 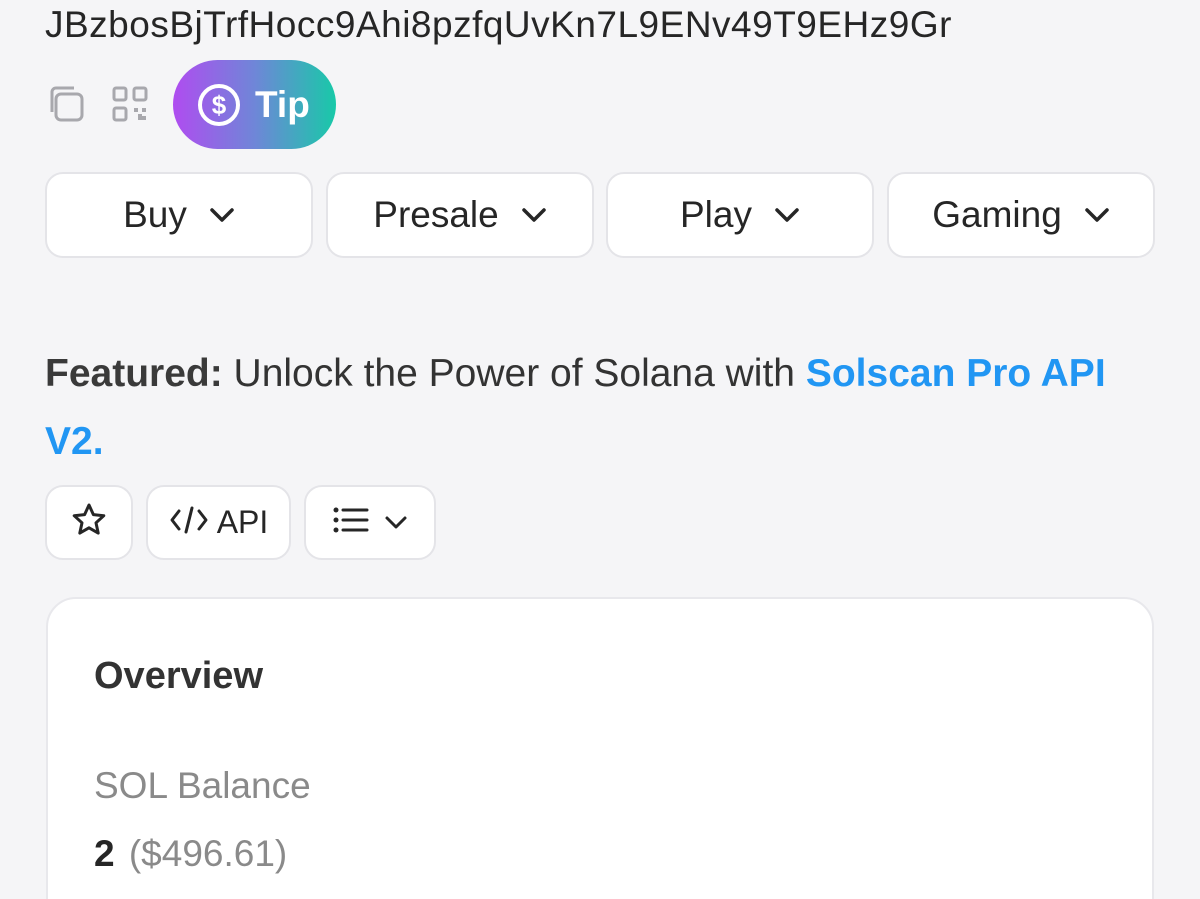 I want to click on tip-label: Tip, so click(x=282, y=104).